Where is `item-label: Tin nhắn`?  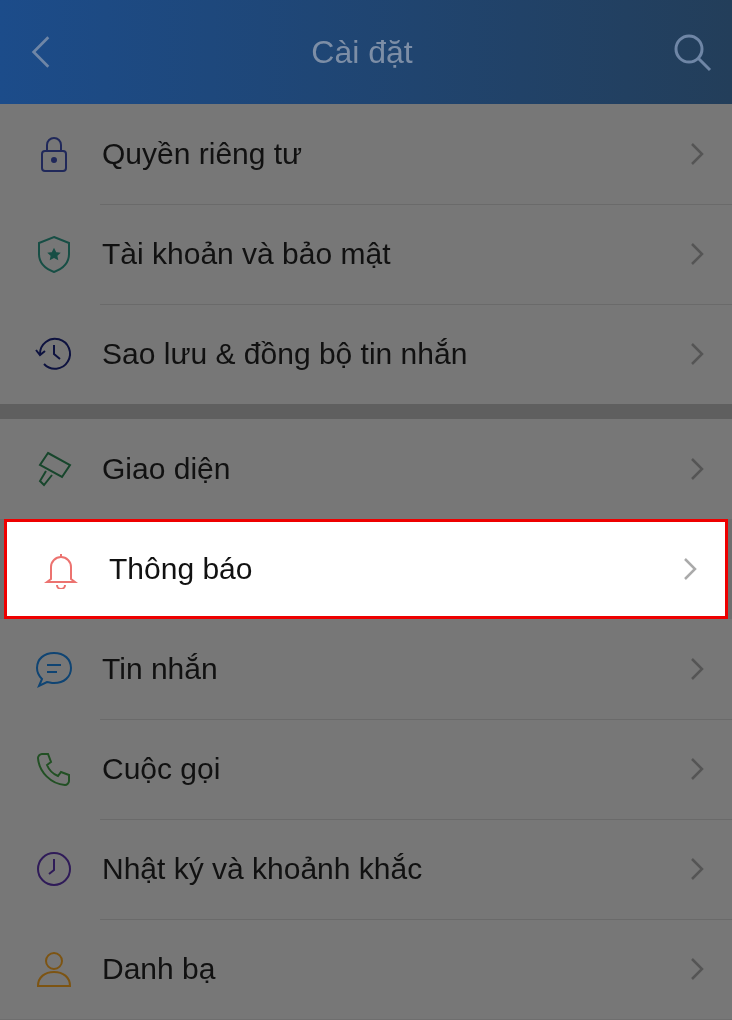
item-label: Tin nhắn is located at coordinates (160, 669).